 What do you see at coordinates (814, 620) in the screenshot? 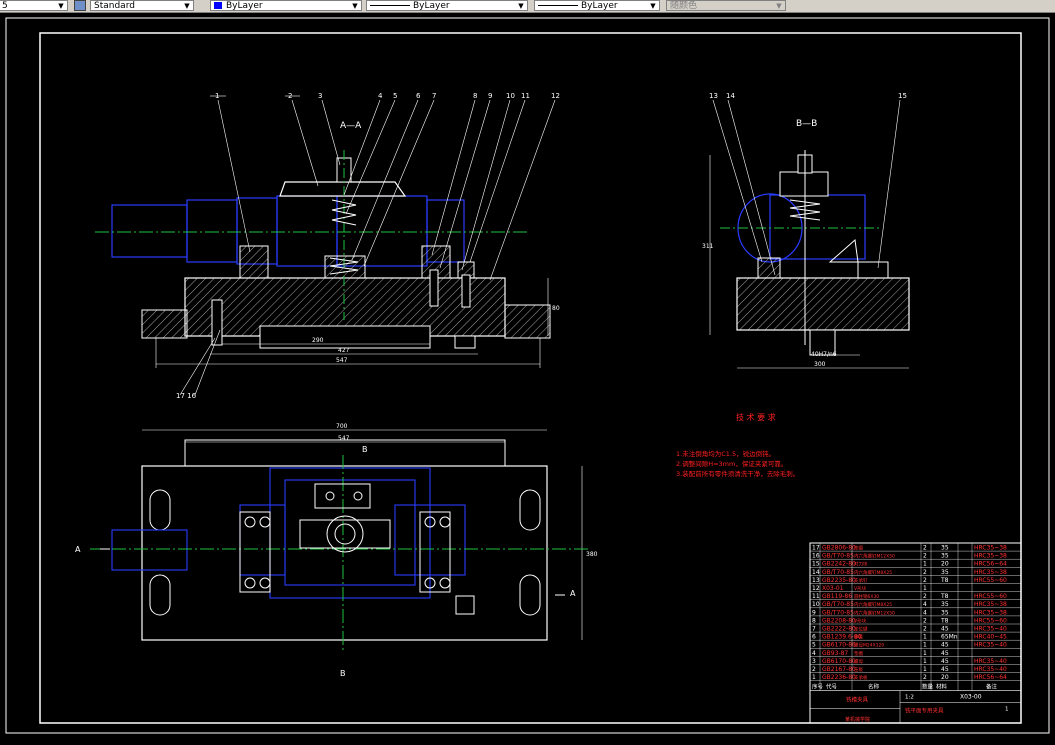
I see `bom-cell-no: 8` at bounding box center [814, 620].